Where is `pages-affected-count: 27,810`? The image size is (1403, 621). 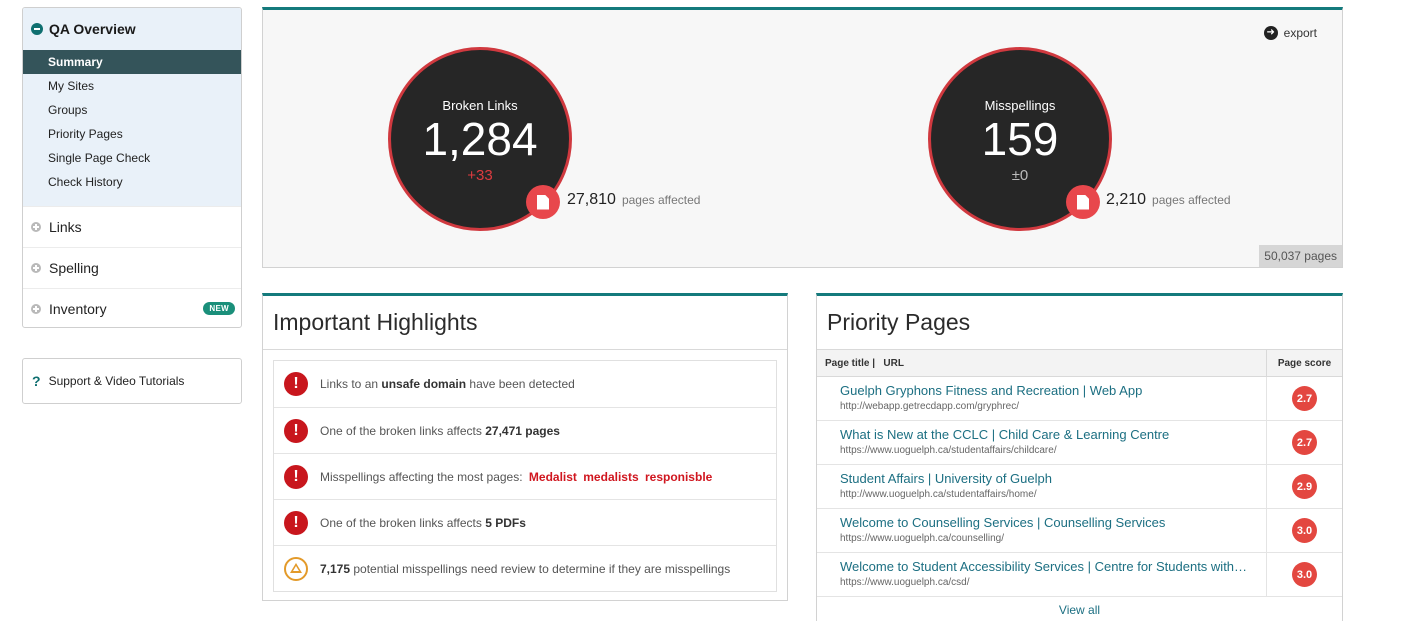 pages-affected-count: 27,810 is located at coordinates (591, 199).